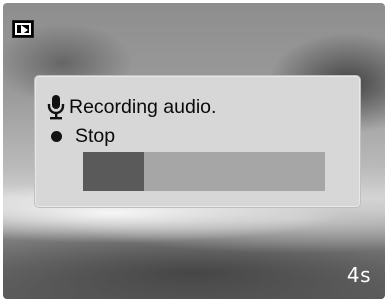 This screenshot has width=388, height=302. I want to click on stop-option: Stop, so click(81, 136).